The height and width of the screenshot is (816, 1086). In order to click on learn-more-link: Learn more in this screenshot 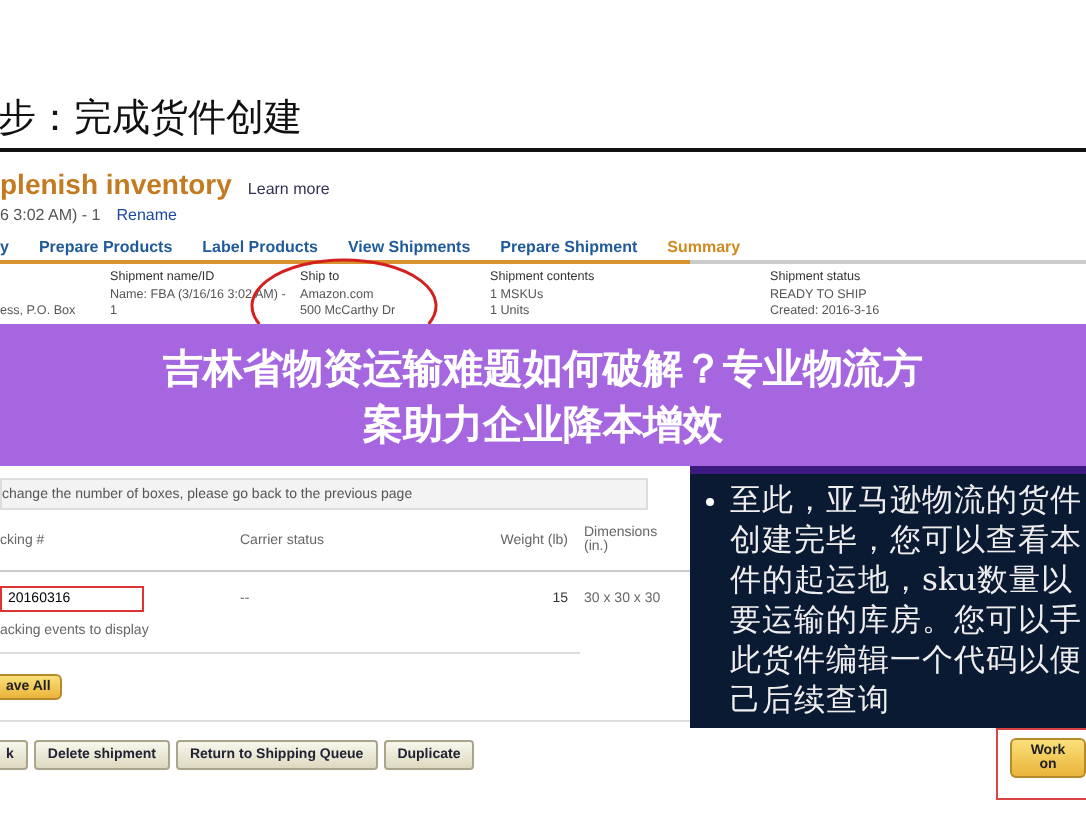, I will do `click(288, 189)`.